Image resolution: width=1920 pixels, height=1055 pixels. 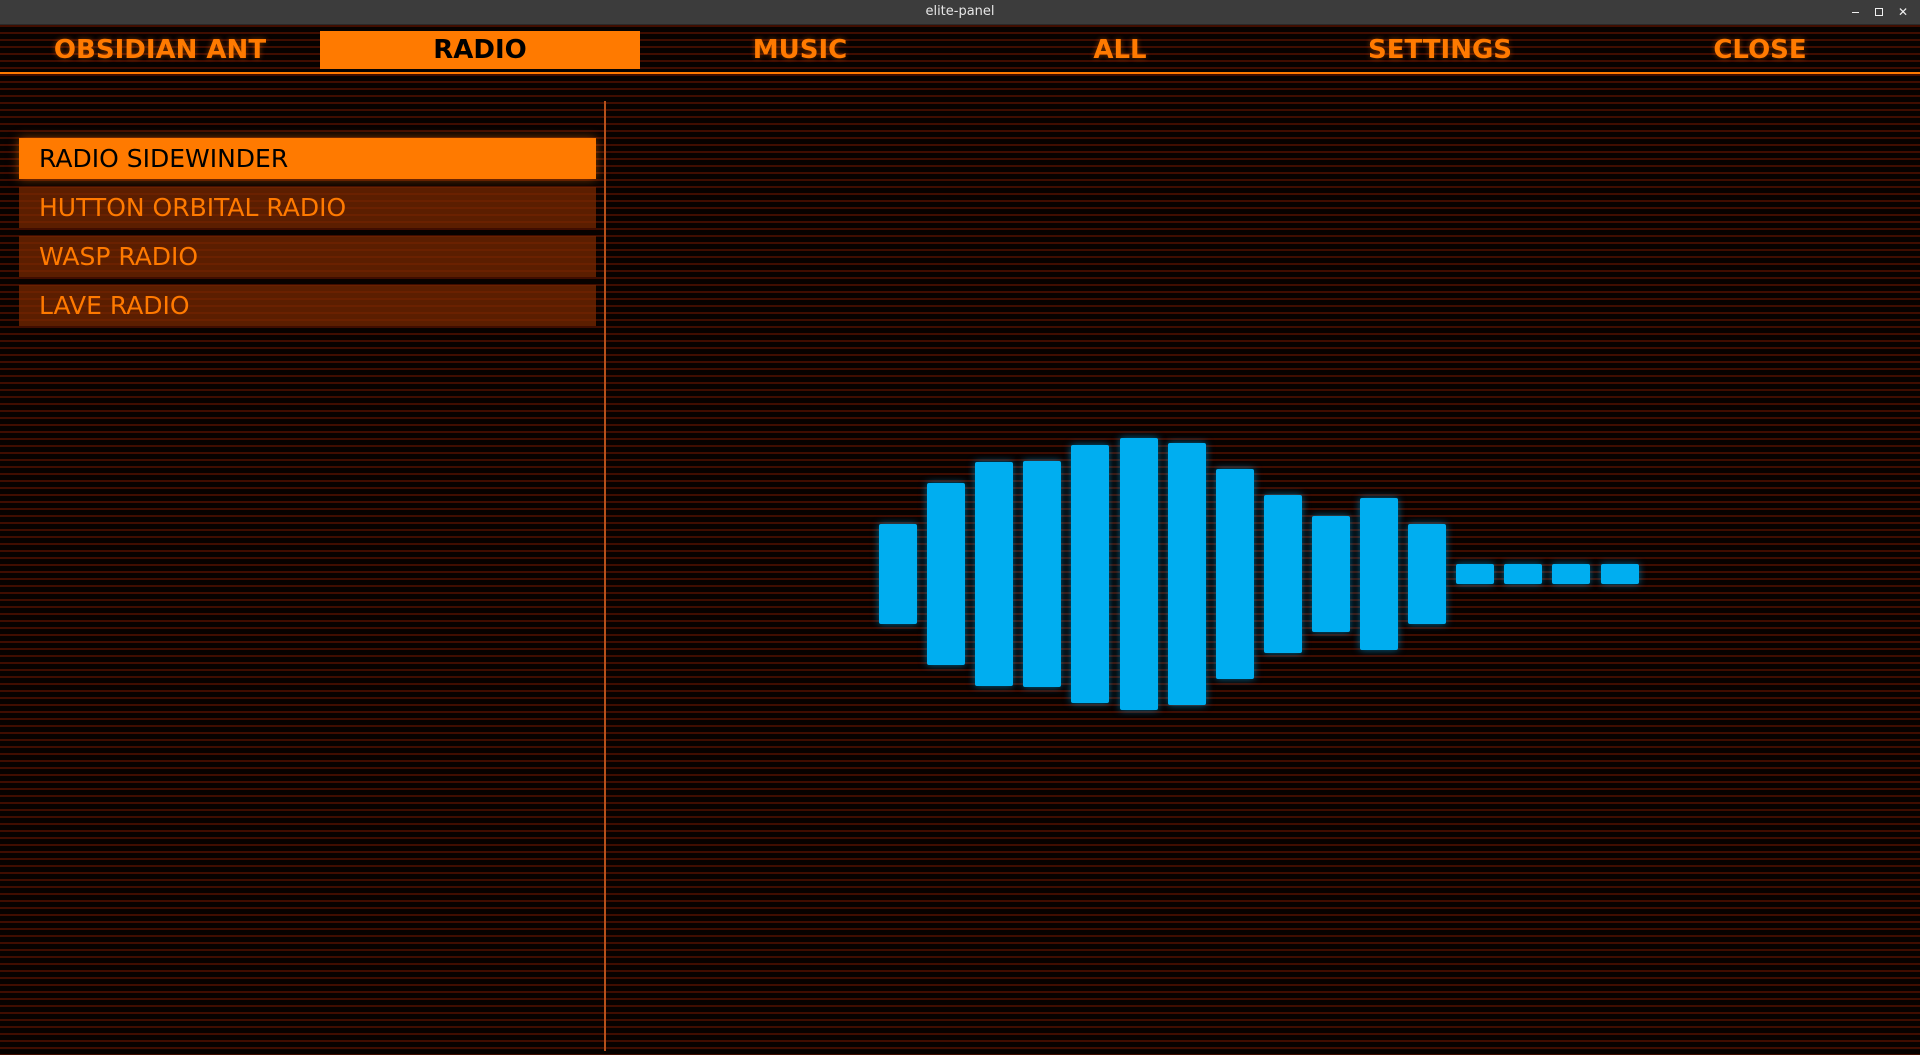 I want to click on window-controls: ✕, so click(x=1879, y=12).